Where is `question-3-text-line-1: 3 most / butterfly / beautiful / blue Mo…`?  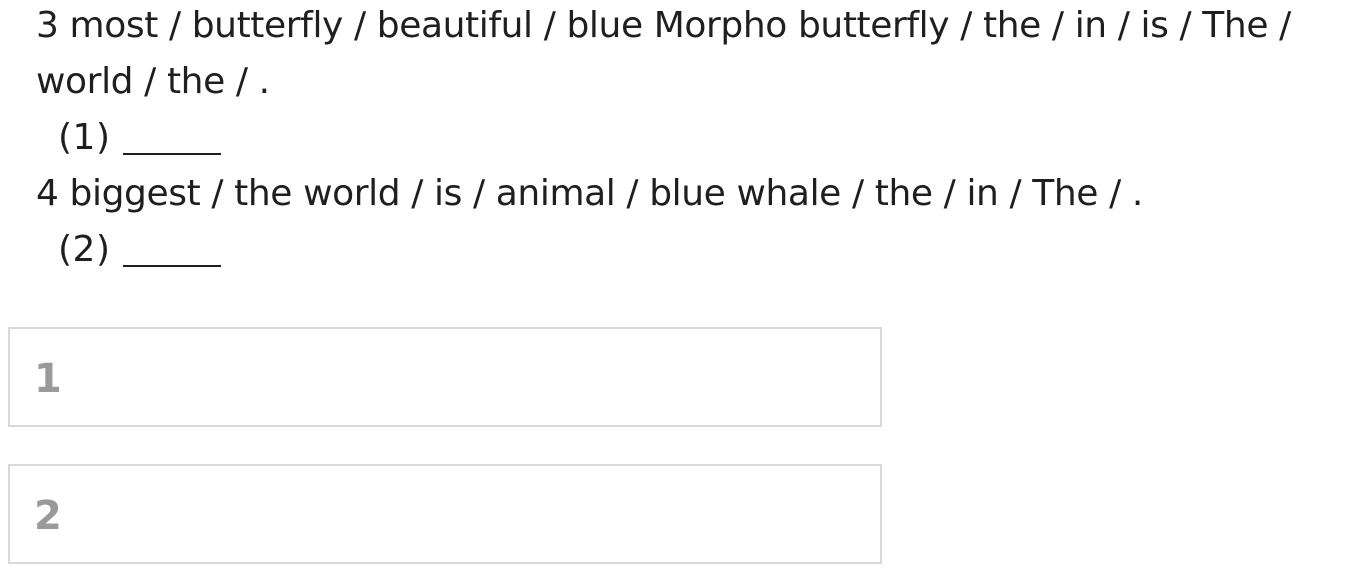 question-3-text-line-1: 3 most / butterfly / beautiful / blue Mo… is located at coordinates (663, 25).